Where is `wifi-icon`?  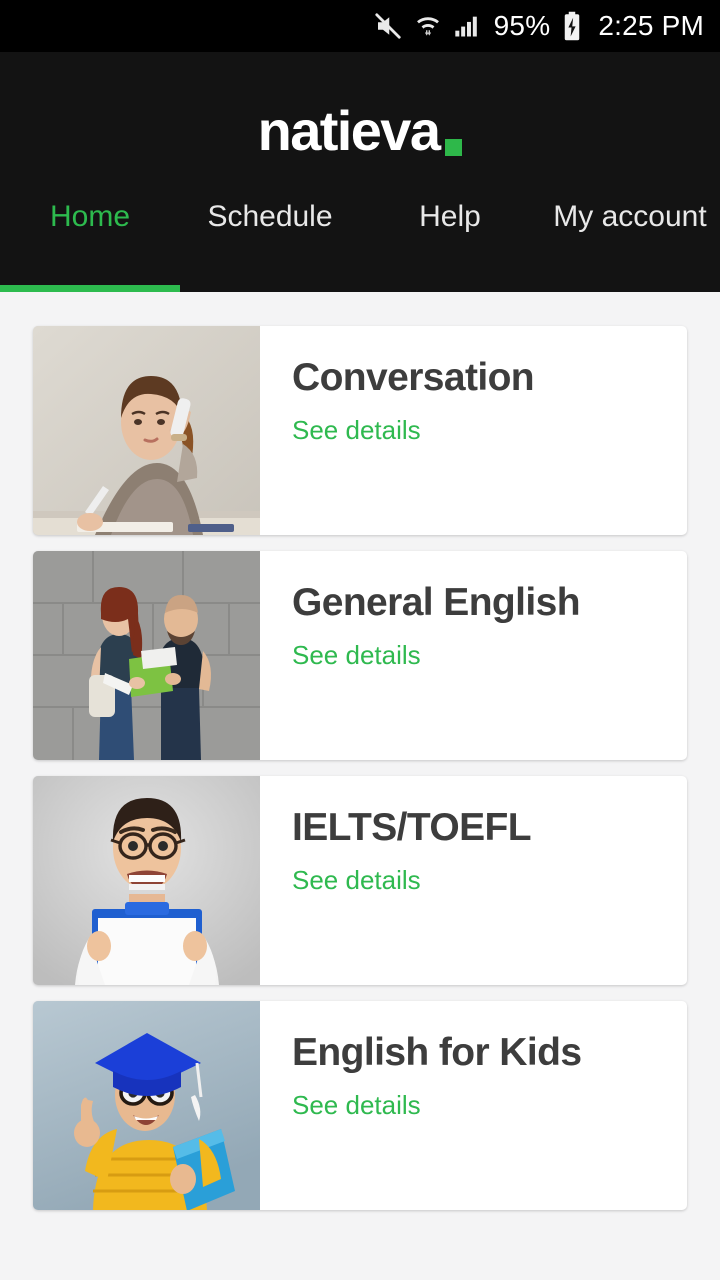
wifi-icon is located at coordinates (428, 26).